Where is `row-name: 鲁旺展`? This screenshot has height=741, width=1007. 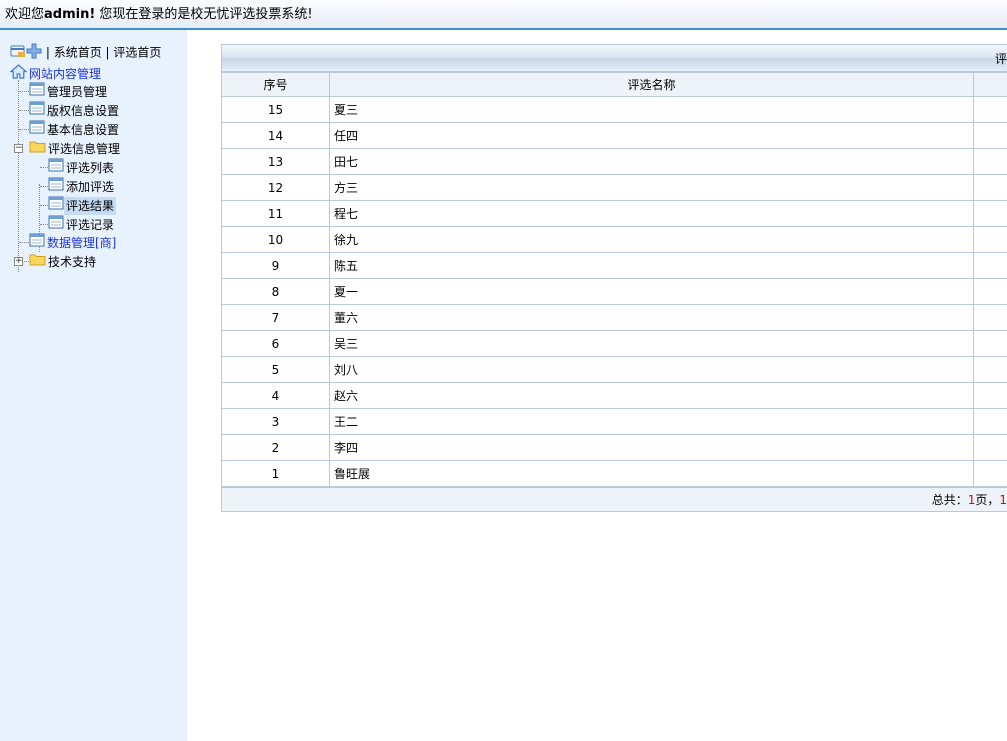 row-name: 鲁旺展 is located at coordinates (651, 473).